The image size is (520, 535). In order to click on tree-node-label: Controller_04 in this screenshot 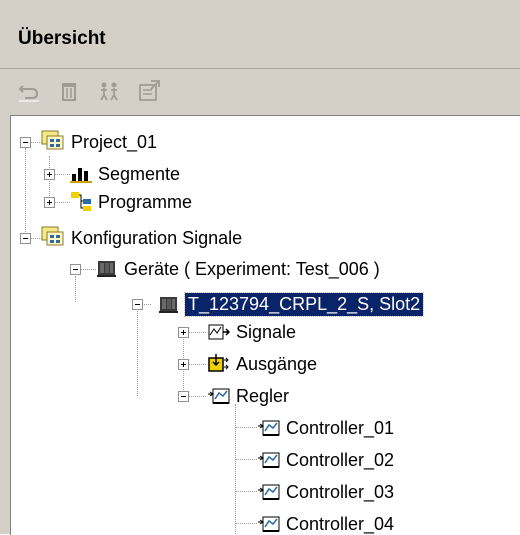, I will do `click(340, 524)`.